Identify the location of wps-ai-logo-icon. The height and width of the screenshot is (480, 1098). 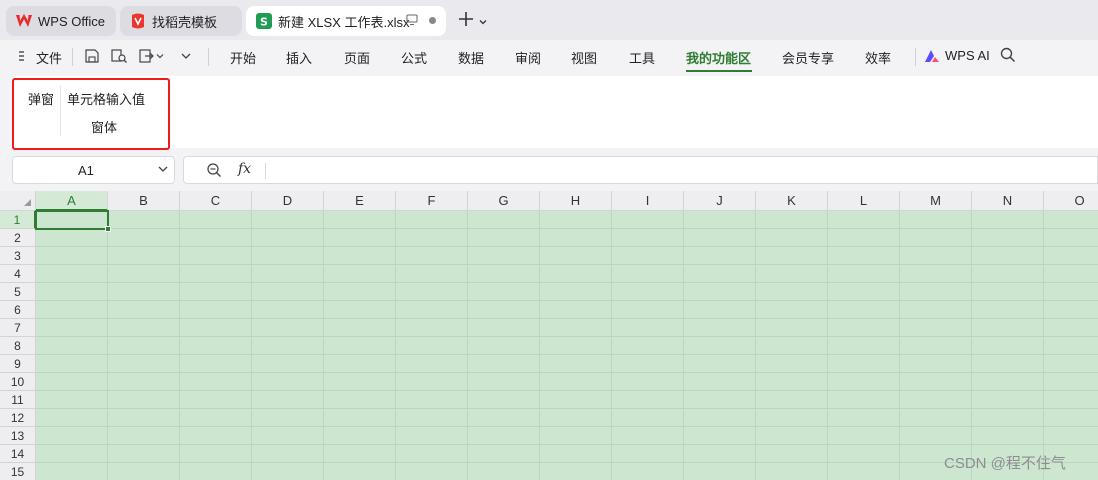
(932, 56).